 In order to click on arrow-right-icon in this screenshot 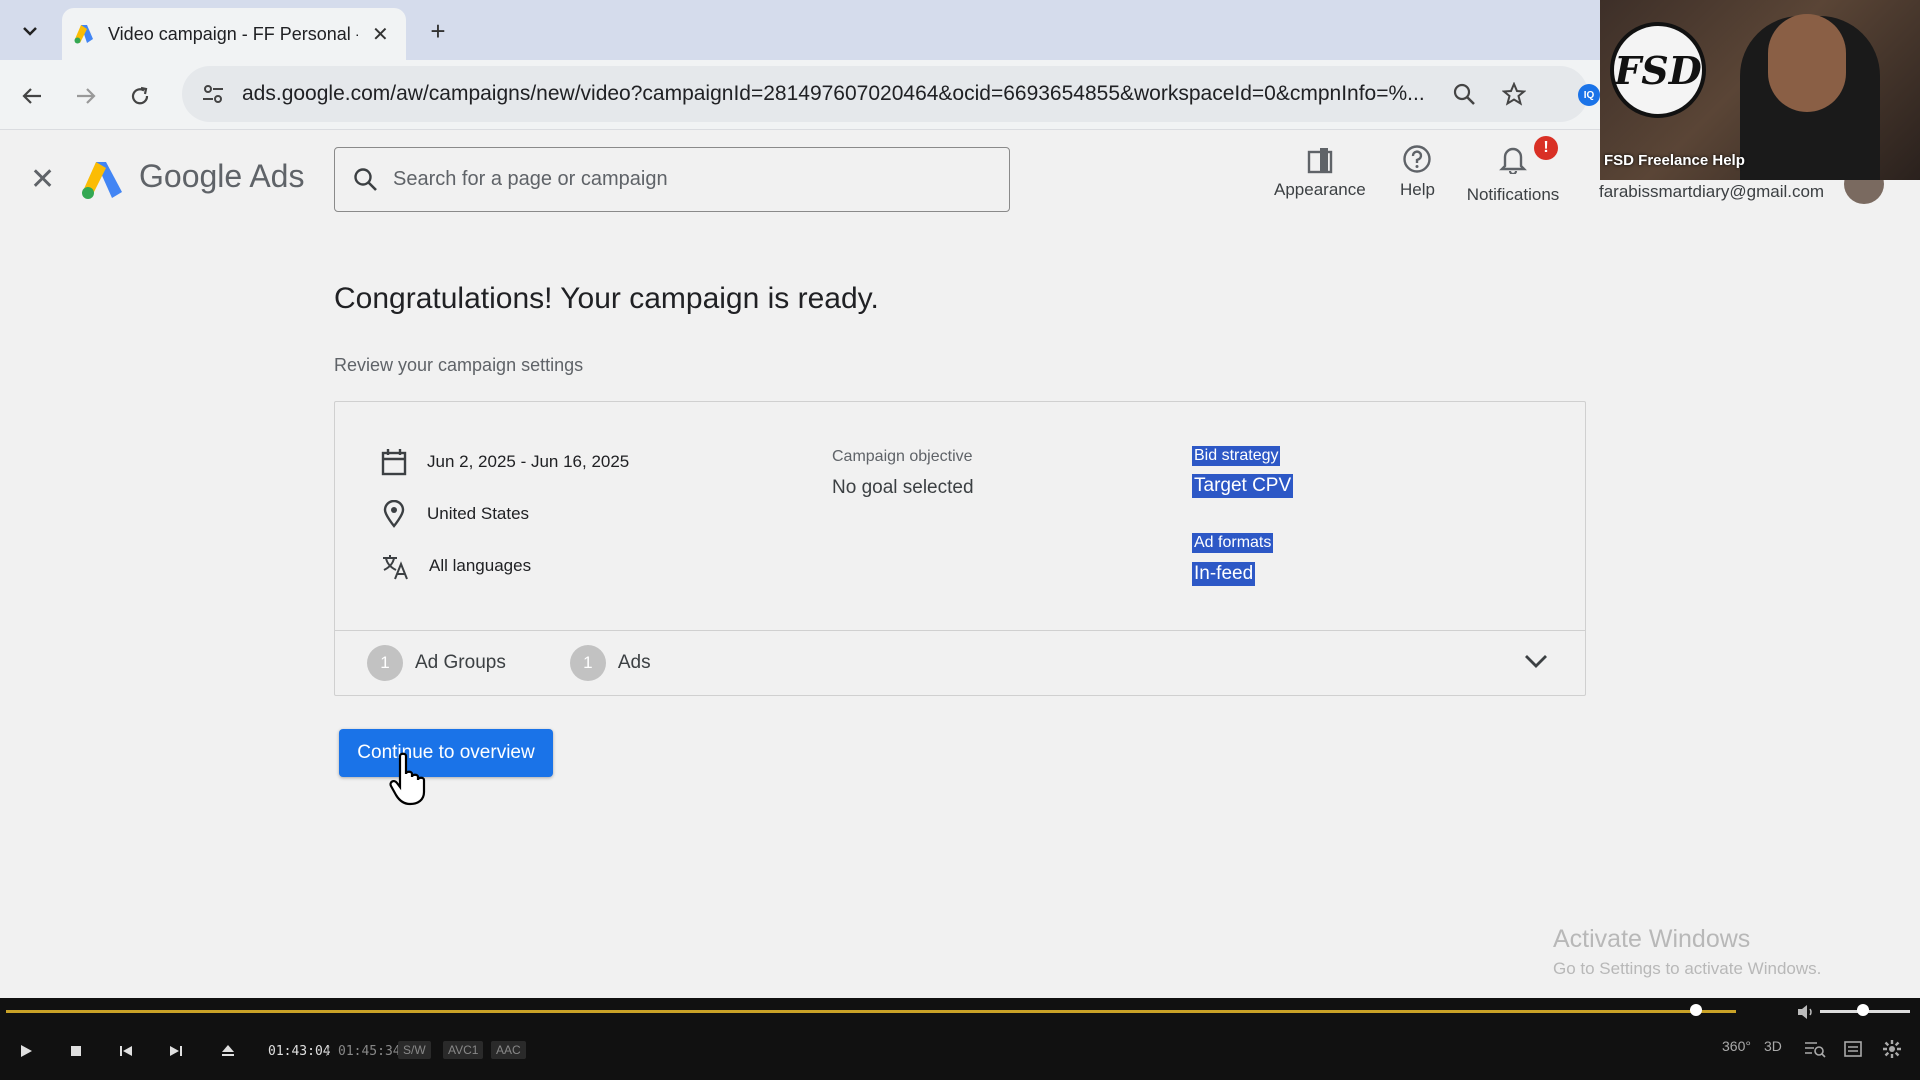, I will do `click(86, 96)`.